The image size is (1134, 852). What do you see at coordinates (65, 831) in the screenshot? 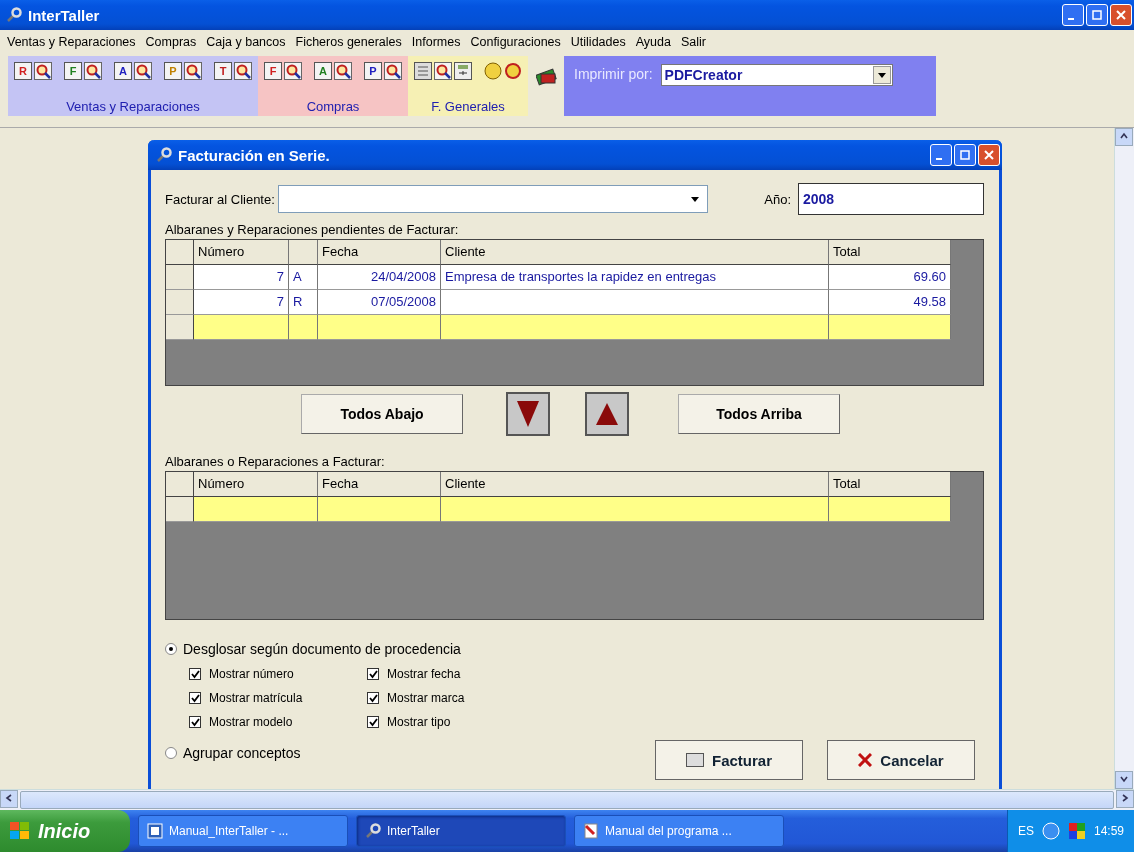
I see `start-button: Inicio` at bounding box center [65, 831].